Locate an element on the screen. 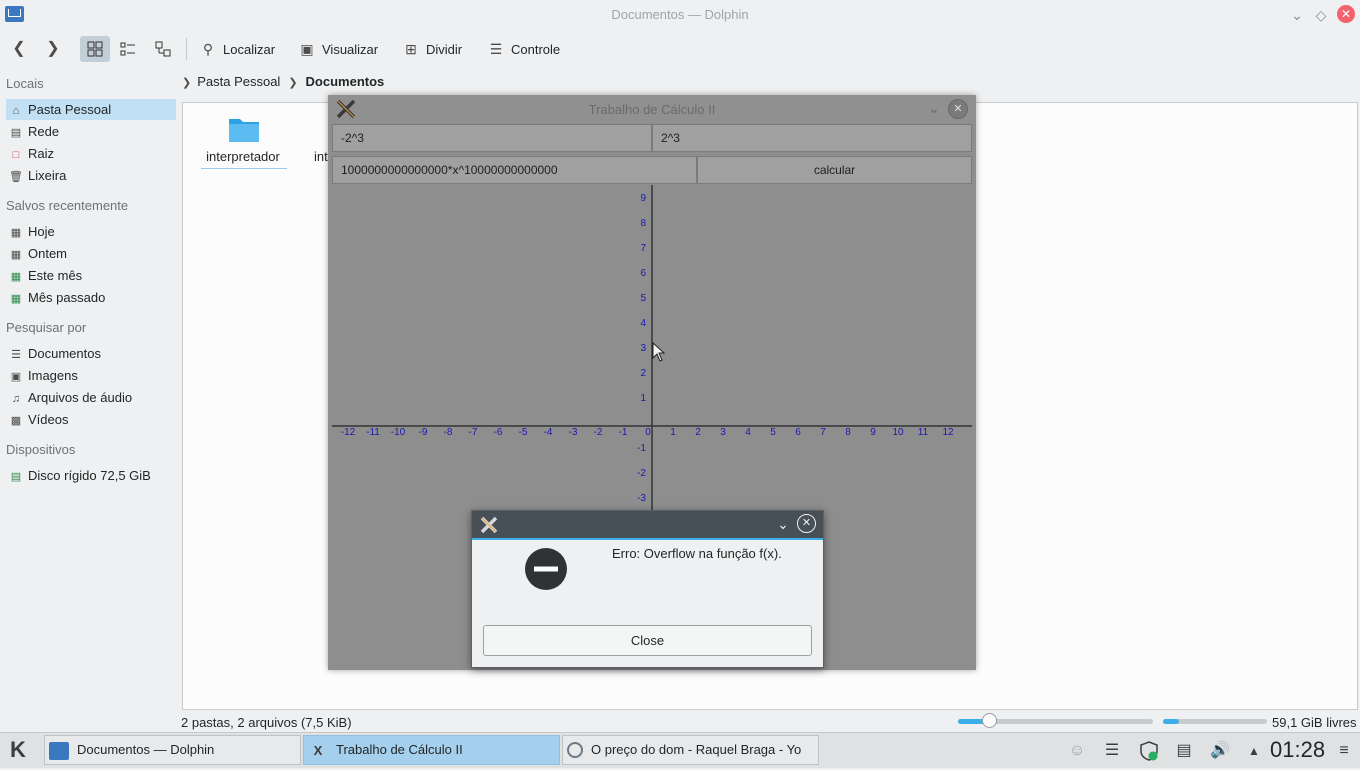  x-tick-label: -4 is located at coordinates (548, 432).